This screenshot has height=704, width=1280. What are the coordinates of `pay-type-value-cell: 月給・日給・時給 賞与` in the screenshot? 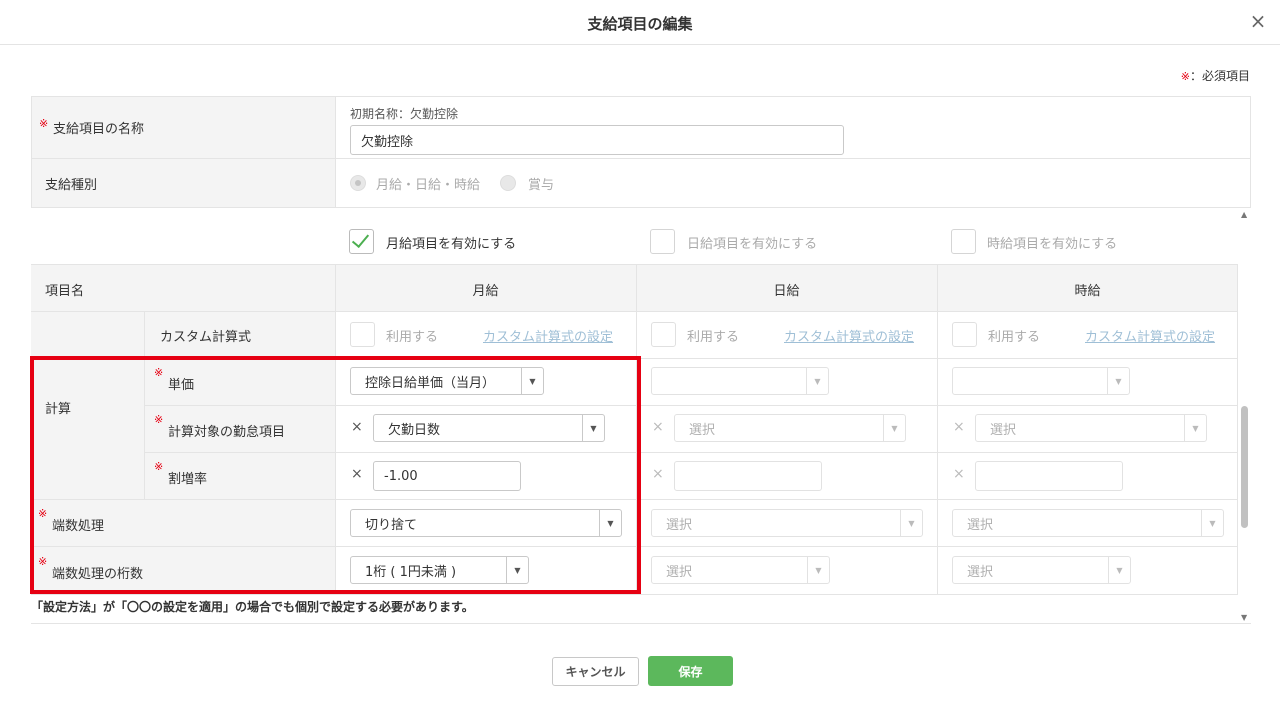 It's located at (793, 183).